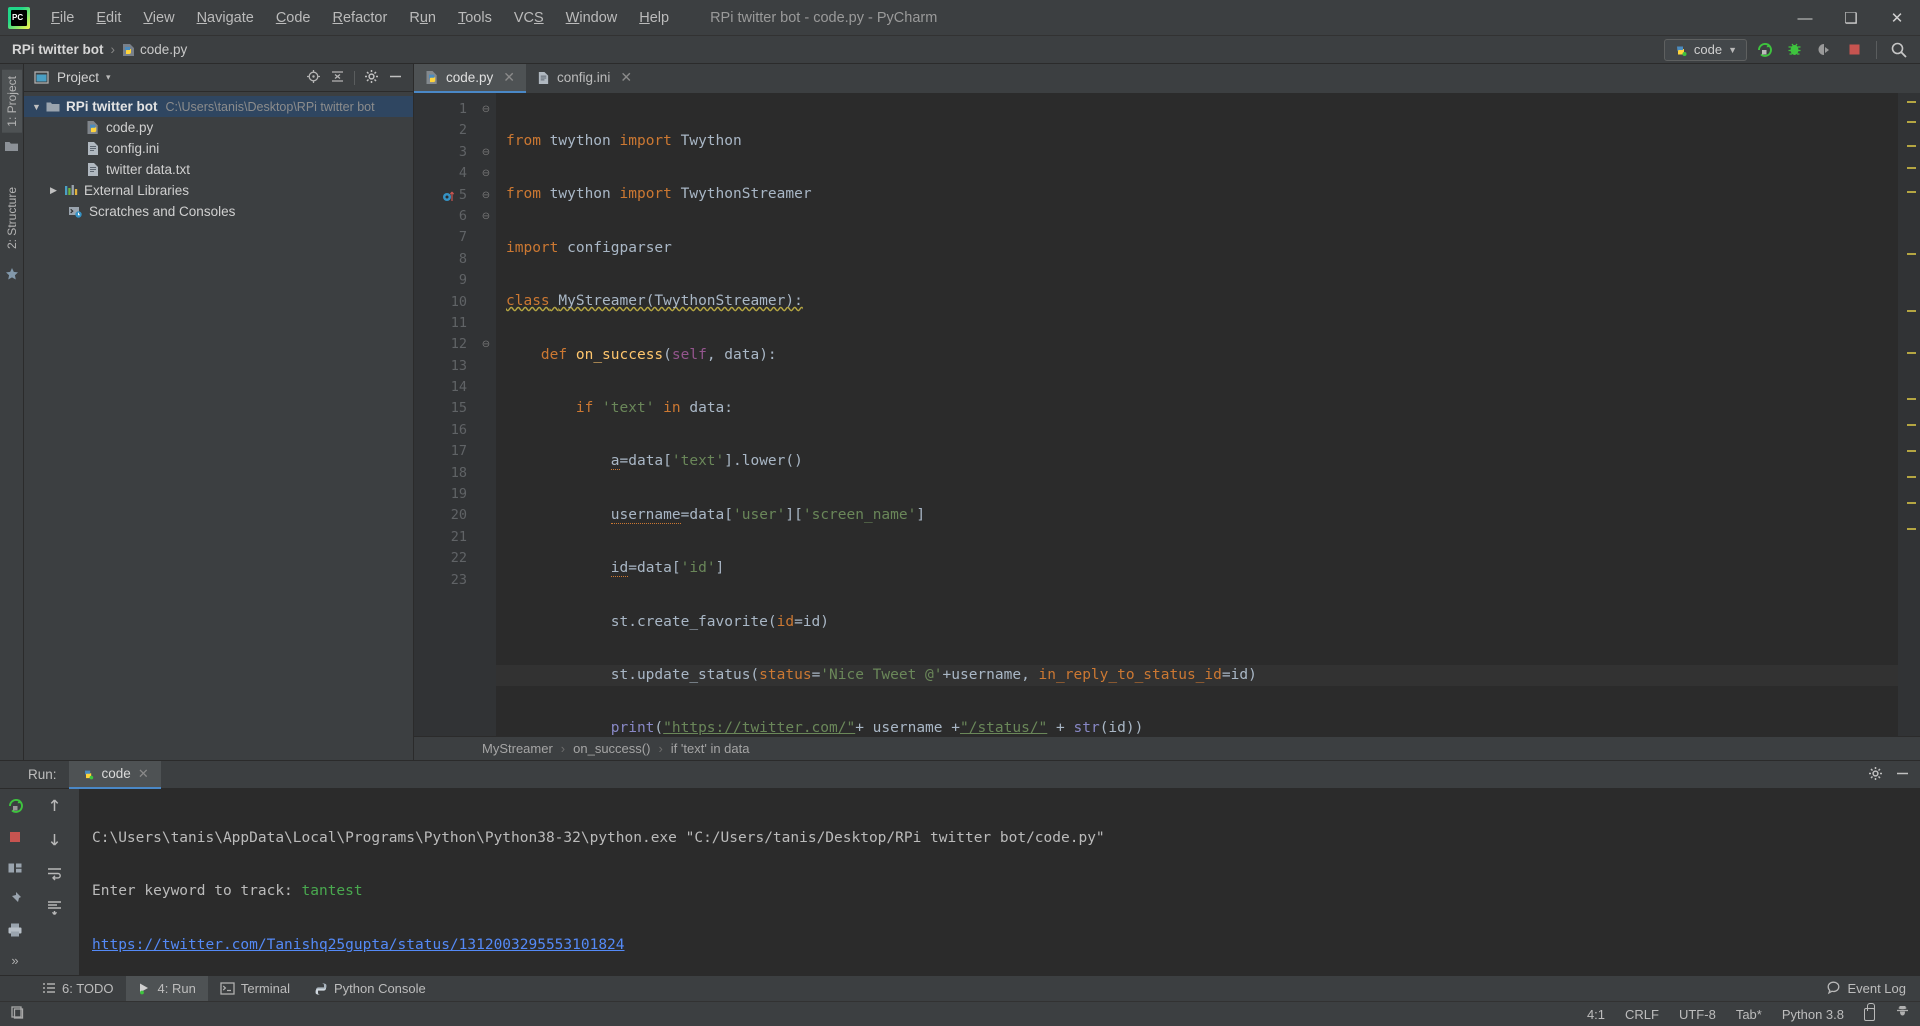 This screenshot has height=1026, width=1920. Describe the element at coordinates (370, 989) in the screenshot. I see `bottom-tab-python-console: Python Console` at that location.